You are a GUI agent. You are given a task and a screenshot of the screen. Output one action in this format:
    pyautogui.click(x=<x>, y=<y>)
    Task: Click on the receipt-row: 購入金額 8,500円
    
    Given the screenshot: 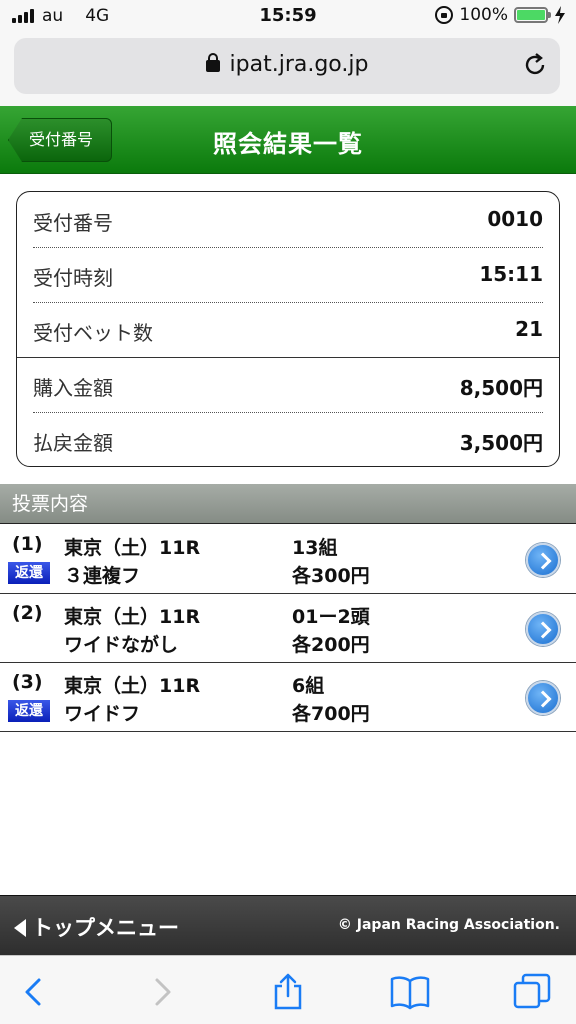 What is the action you would take?
    pyautogui.click(x=288, y=384)
    